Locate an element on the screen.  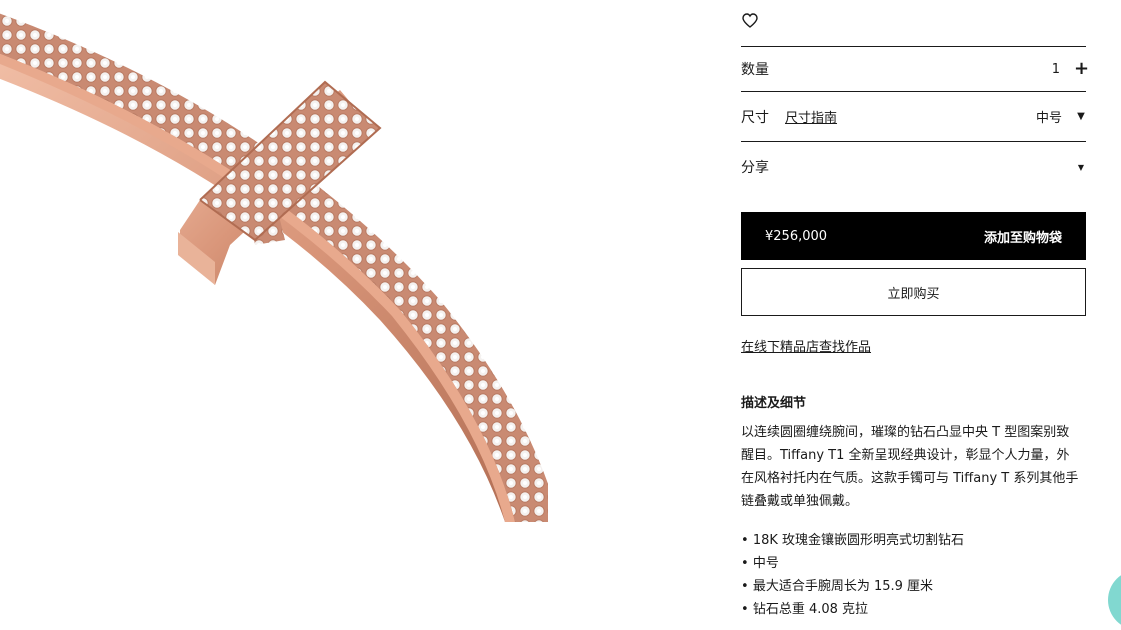
quantity-value: 1 is located at coordinates (1056, 69).